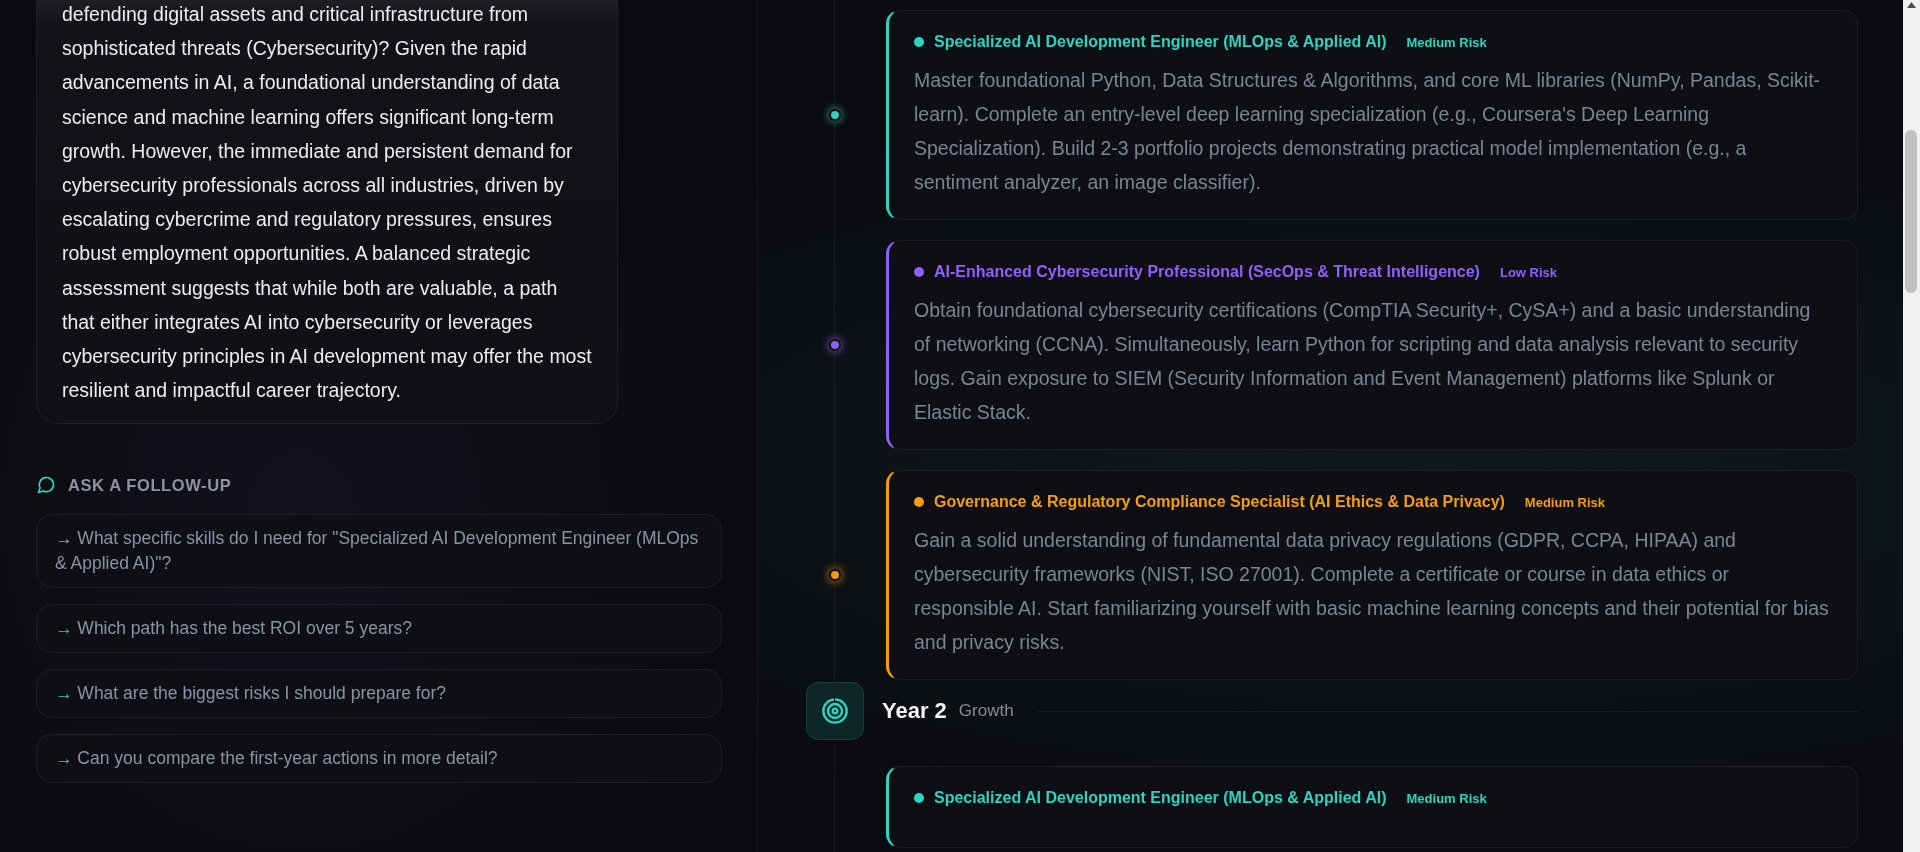 This screenshot has width=1920, height=852. What do you see at coordinates (327, 203) in the screenshot?
I see `summary-text: defending digital assets and critical infrastructure from sophisticated threats (Cybersecurity)? Given the rapid advancements in AI, a foundational understanding of data science and machine learning offers significant long-term growth. However, the immediate and persistent demand for cybersecurity professionals across all industries, driven by escalating cybercrime and regulatory pressures, ensures robust employment opportunities. A balanced strategic assessment suggests that while both are valuable, a path that either integrates AI into cybersecurity or leverages cybersecurity principles in AI development may offer the most resilient and impactful career trajectory.` at bounding box center [327, 203].